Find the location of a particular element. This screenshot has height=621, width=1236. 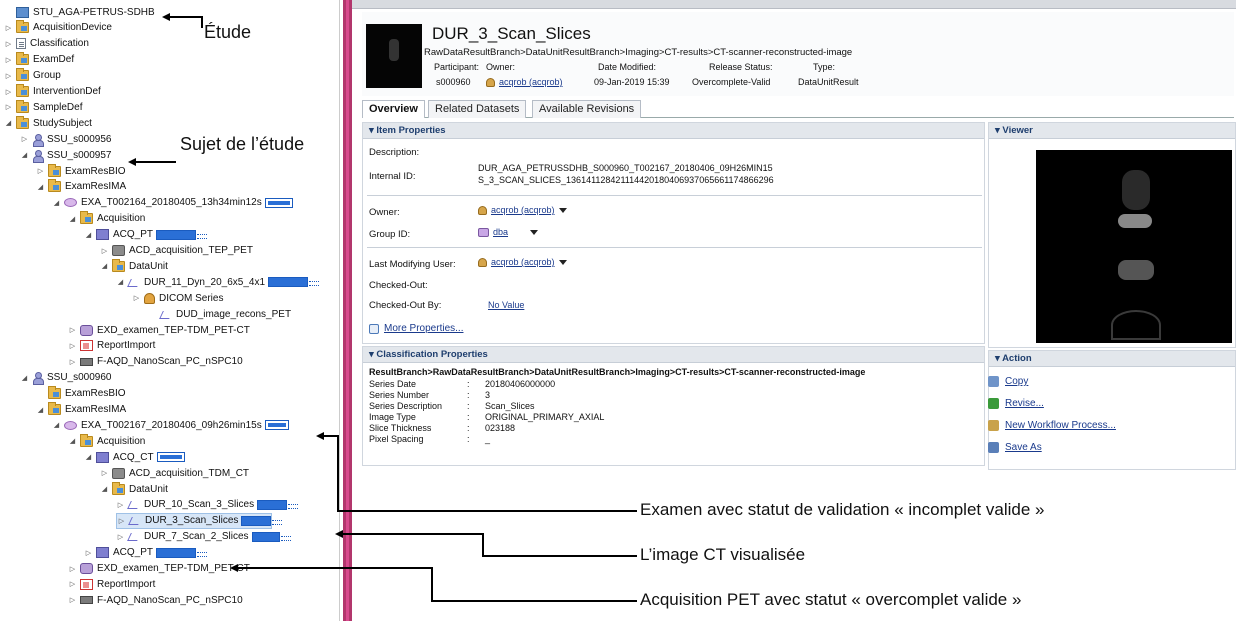

tree-node: ▷ InterventionDef is located at coordinates (52, 92).